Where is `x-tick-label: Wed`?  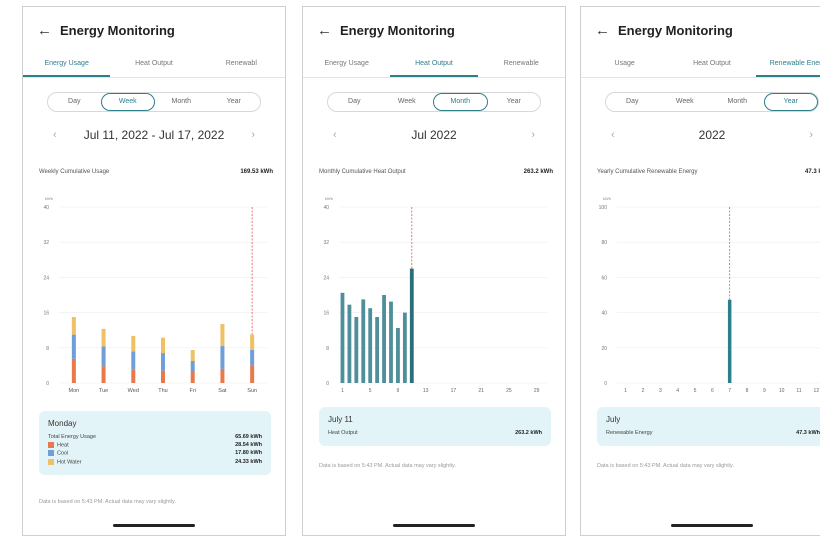 x-tick-label: Wed is located at coordinates (133, 391).